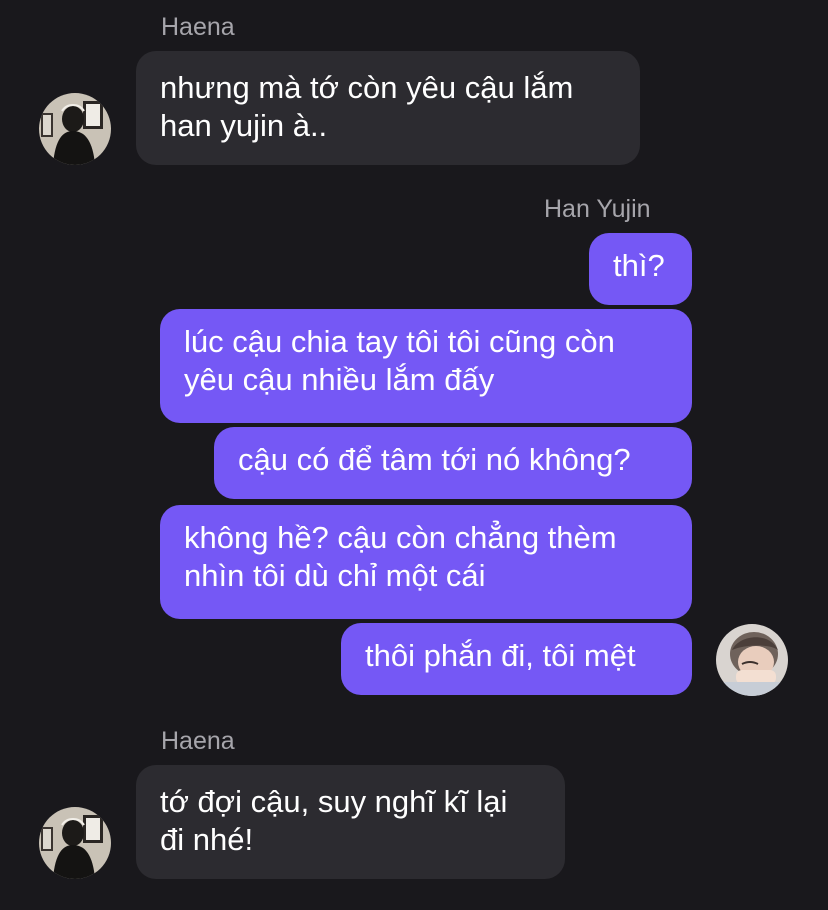 This screenshot has height=910, width=828. Describe the element at coordinates (640, 269) in the screenshot. I see `message-bubble-outgoing: thì?` at that location.